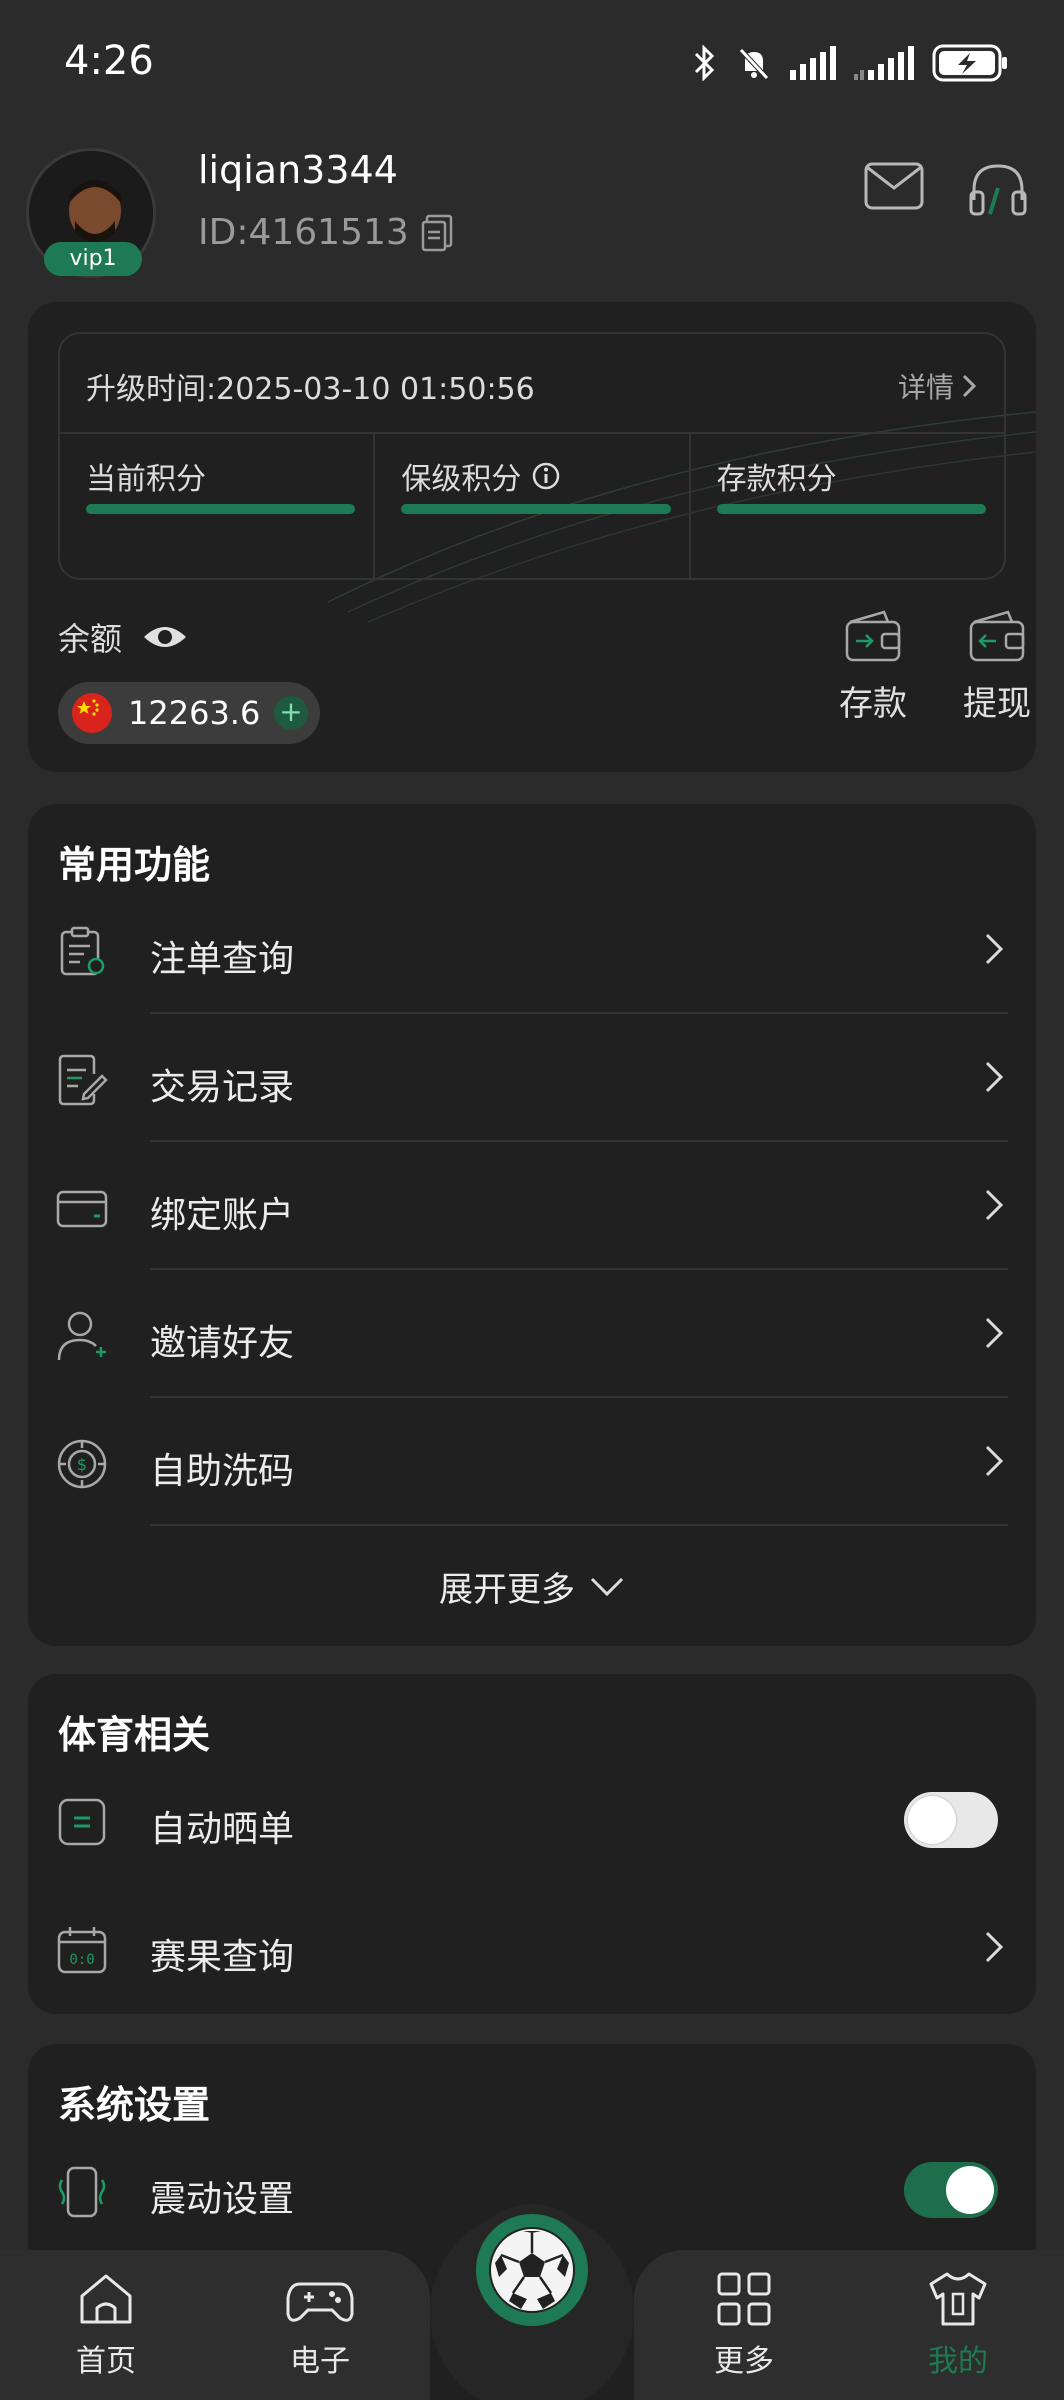  What do you see at coordinates (106, 2325) in the screenshot?
I see `tab-home: 首页` at bounding box center [106, 2325].